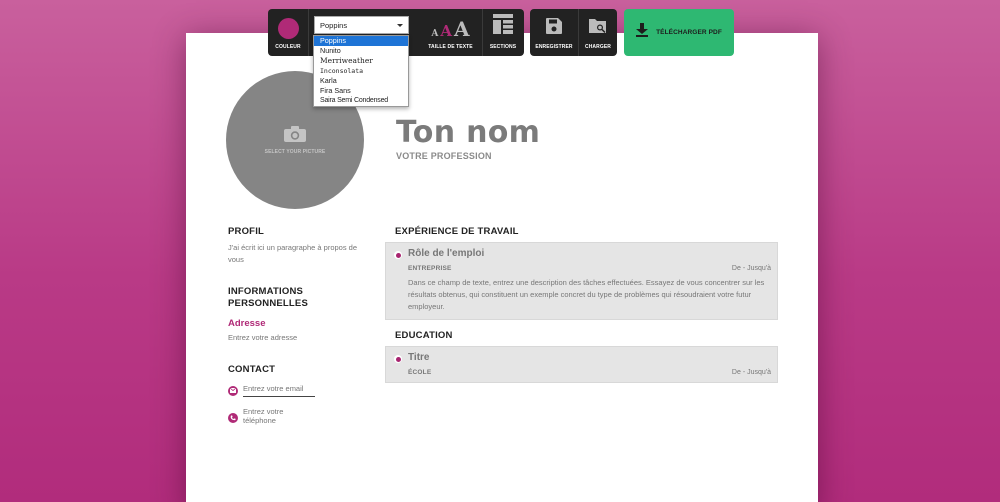 This screenshot has height=502, width=1000. What do you see at coordinates (361, 61) in the screenshot?
I see `font-option: Merriweather` at bounding box center [361, 61].